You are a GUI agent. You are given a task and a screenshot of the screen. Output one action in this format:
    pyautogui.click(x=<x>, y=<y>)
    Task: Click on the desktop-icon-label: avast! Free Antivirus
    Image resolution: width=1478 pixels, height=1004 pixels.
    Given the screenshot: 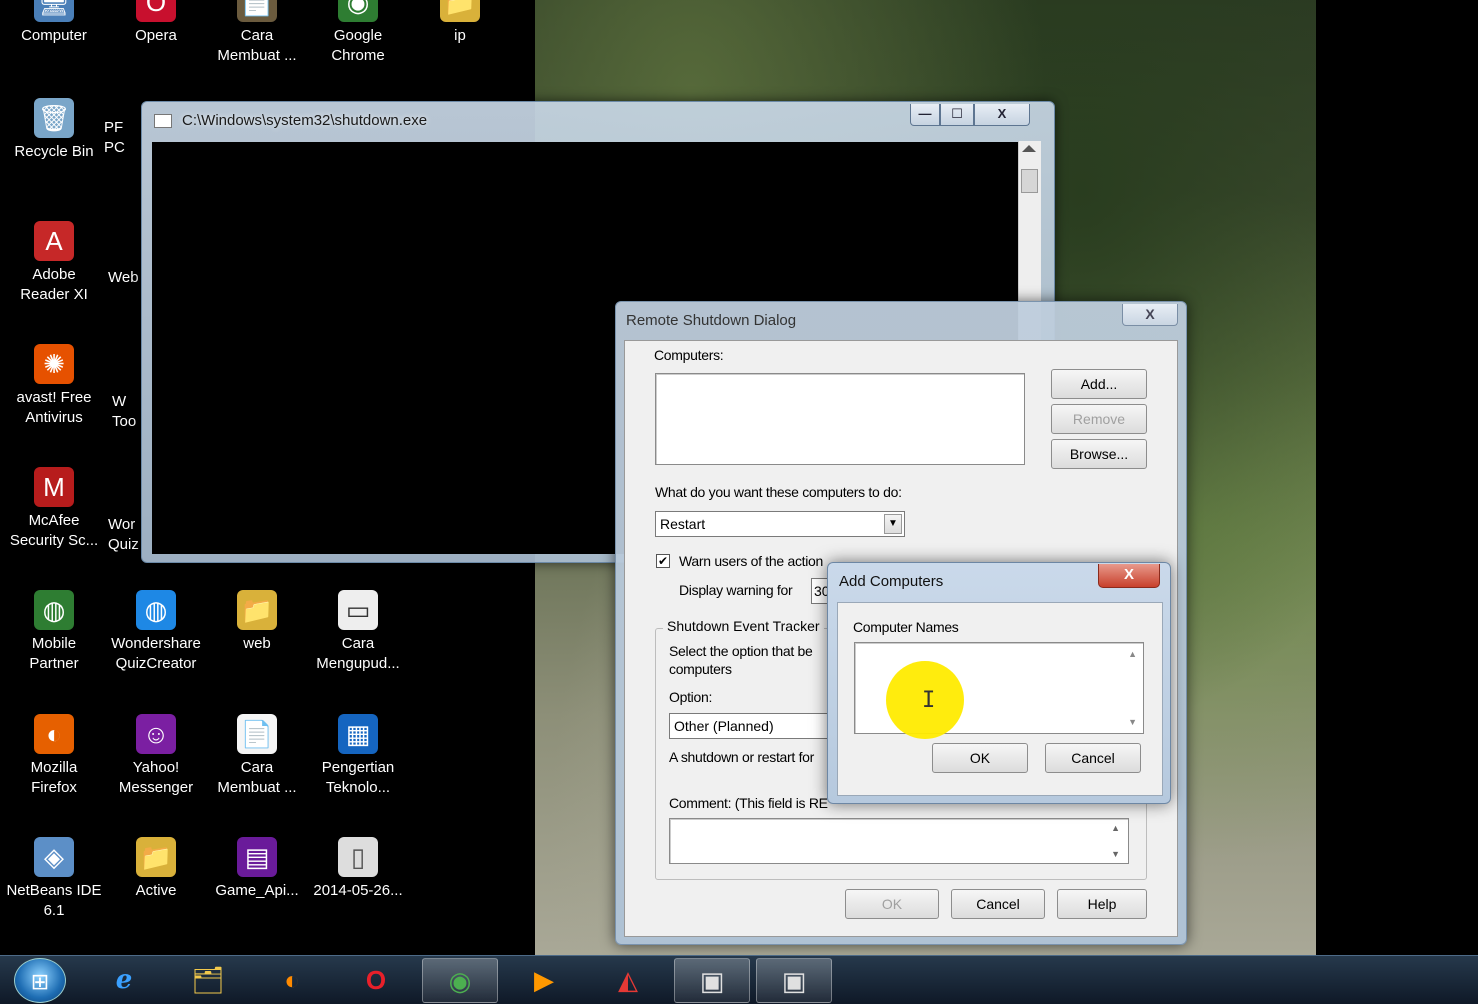 What is the action you would take?
    pyautogui.click(x=54, y=407)
    